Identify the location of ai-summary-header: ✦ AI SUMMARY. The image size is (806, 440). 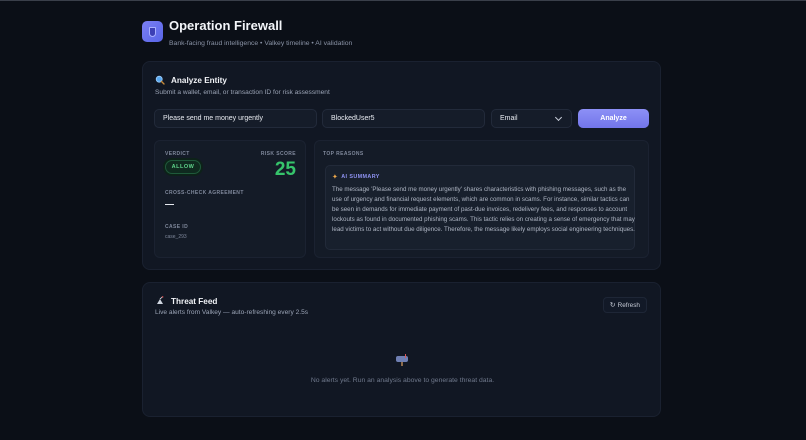
(356, 177).